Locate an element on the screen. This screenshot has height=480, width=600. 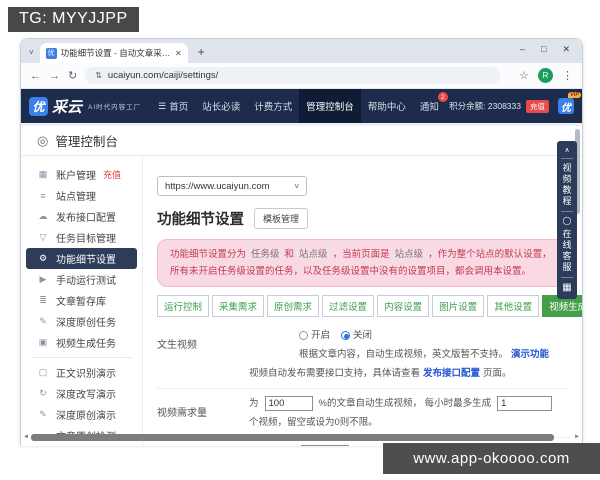
back-icon: ← is located at coordinates (35, 76).